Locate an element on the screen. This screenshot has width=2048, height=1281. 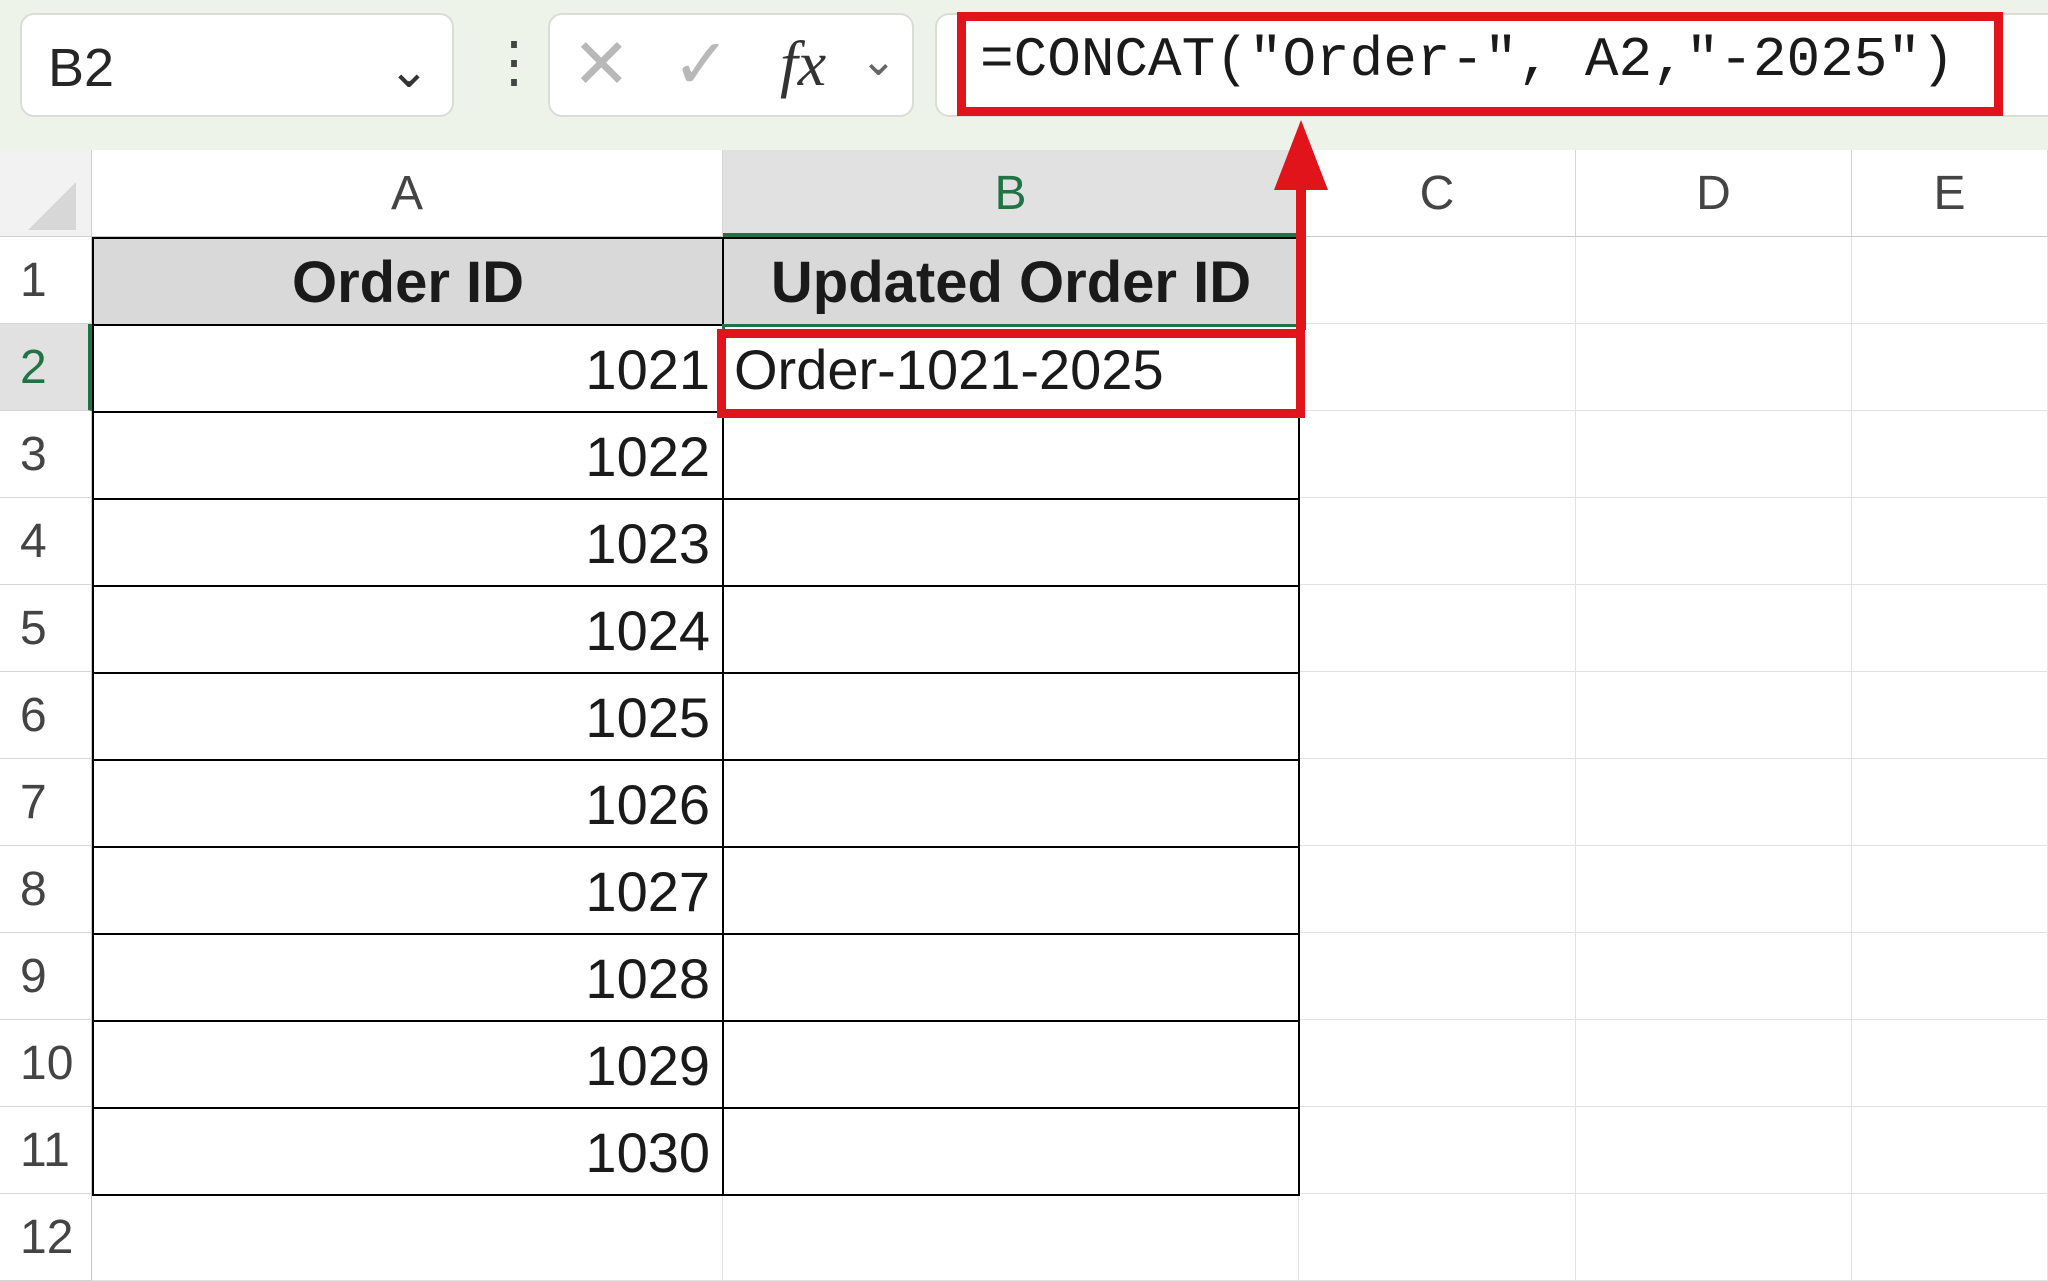
cell-a3: 1022 is located at coordinates (408, 455).